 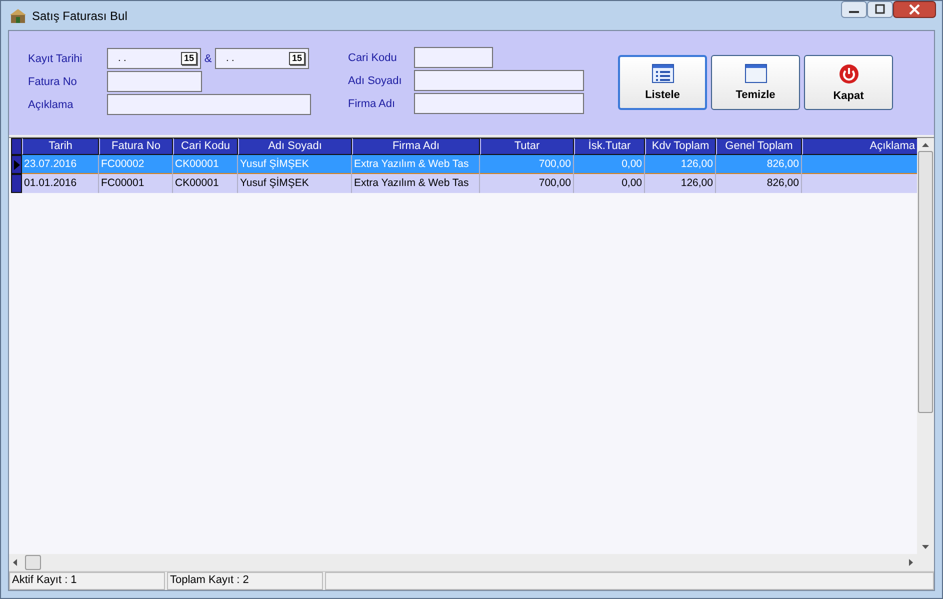 What do you see at coordinates (527, 146) in the screenshot?
I see `column-header: Tutar` at bounding box center [527, 146].